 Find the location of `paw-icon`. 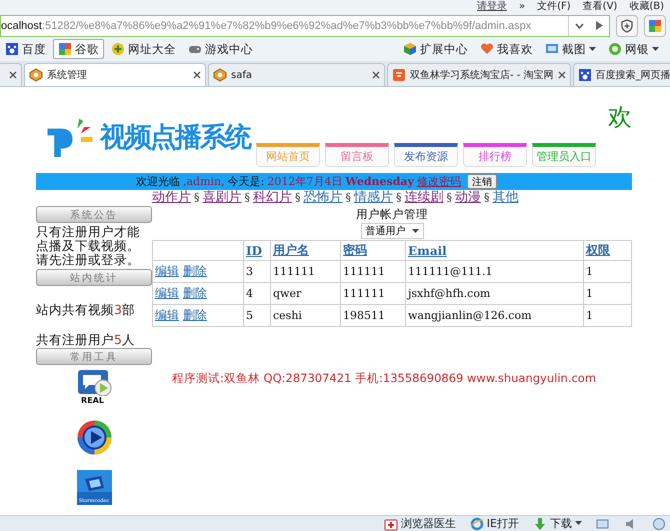

paw-icon is located at coordinates (12, 49).